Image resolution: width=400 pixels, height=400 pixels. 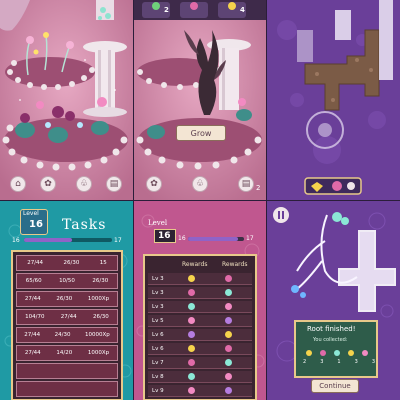 I want to click on grow-button-label: Grow, so click(x=201, y=133).